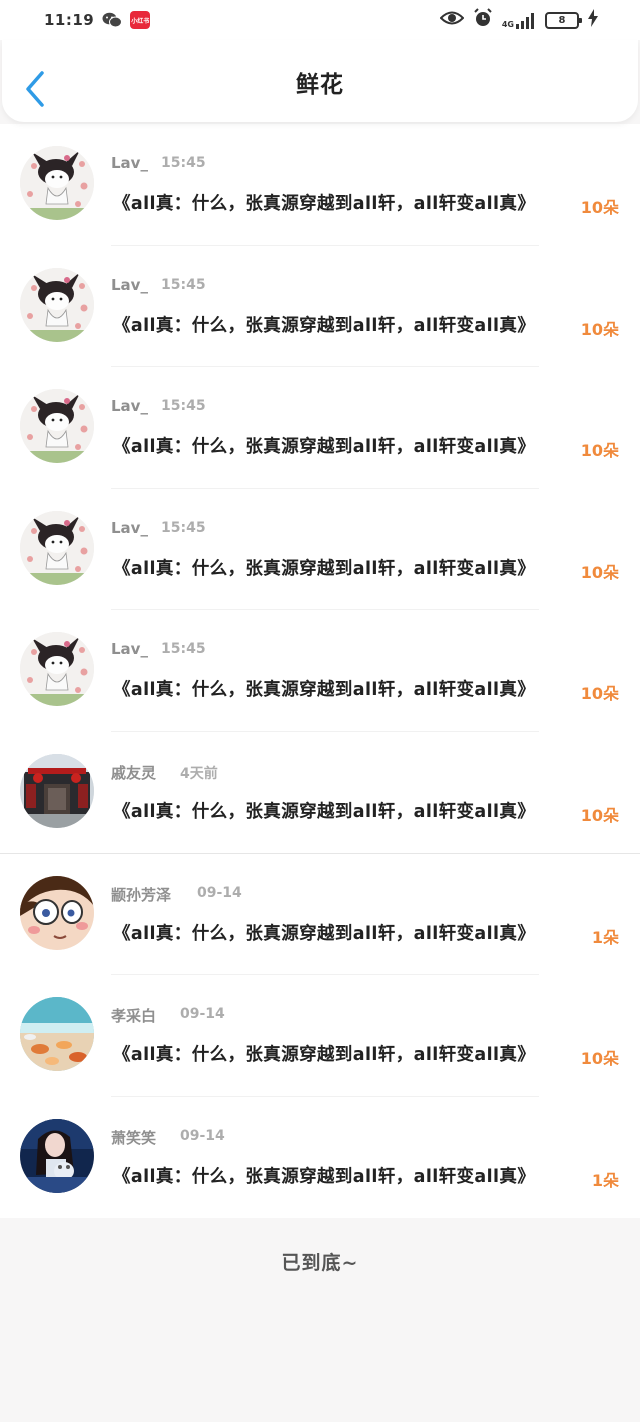 The height and width of the screenshot is (1422, 640). What do you see at coordinates (320, 1158) in the screenshot?
I see `list-item: 萧笑笑 09-14 《all真：什么，张真源穿越到all轩，all轩变all真》 1朵` at bounding box center [320, 1158].